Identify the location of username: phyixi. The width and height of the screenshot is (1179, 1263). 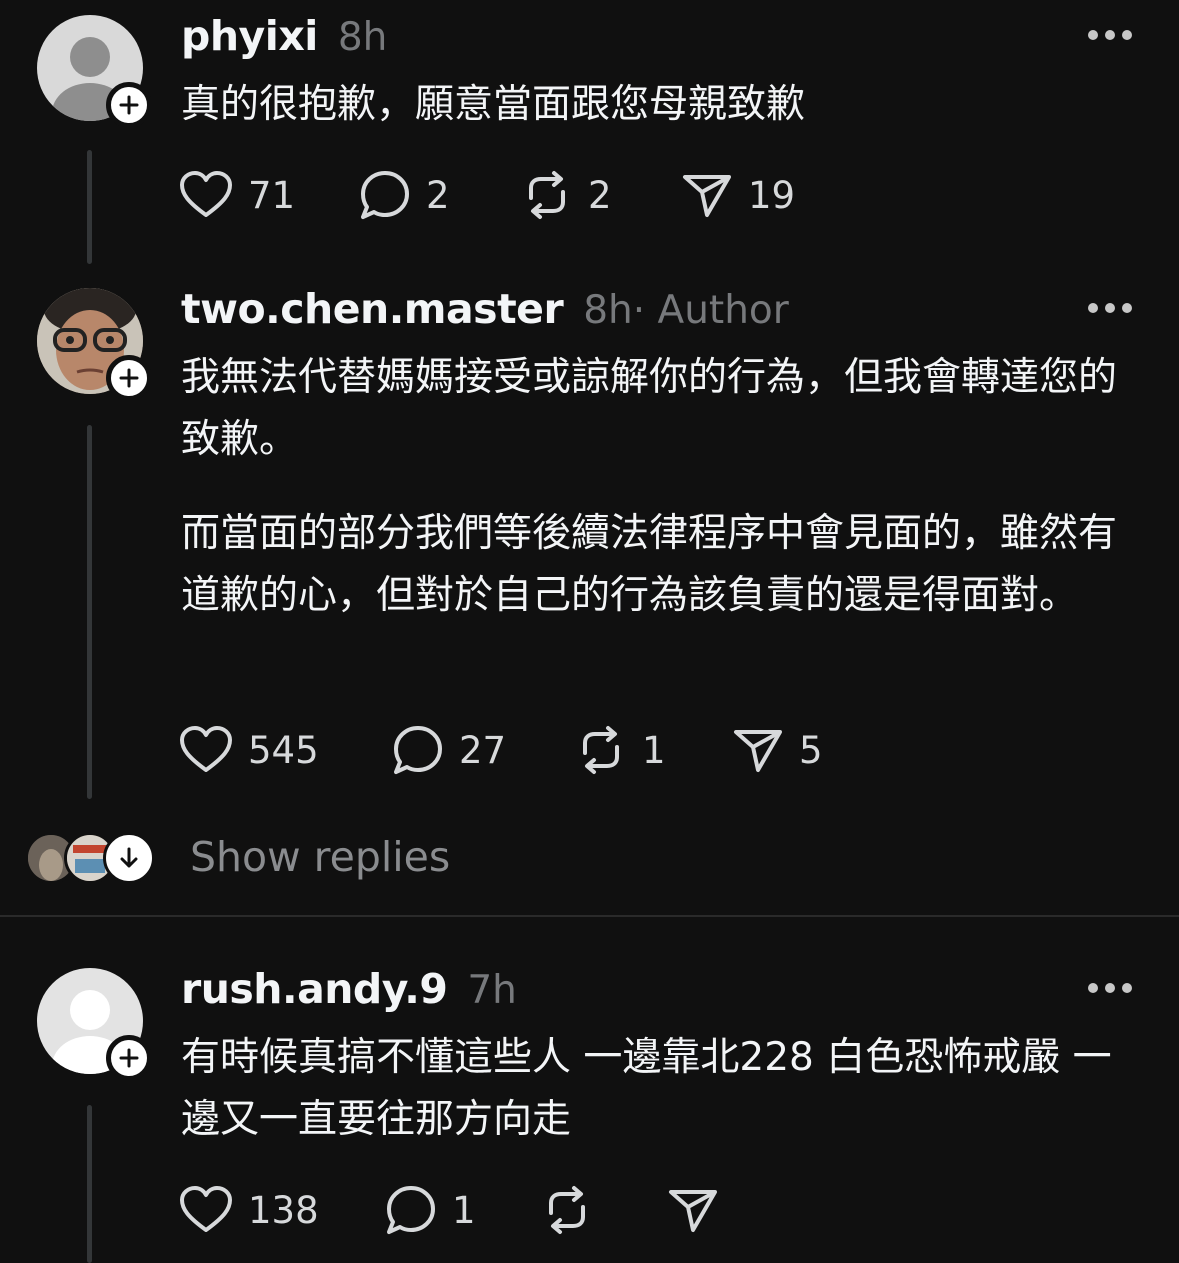
(249, 36).